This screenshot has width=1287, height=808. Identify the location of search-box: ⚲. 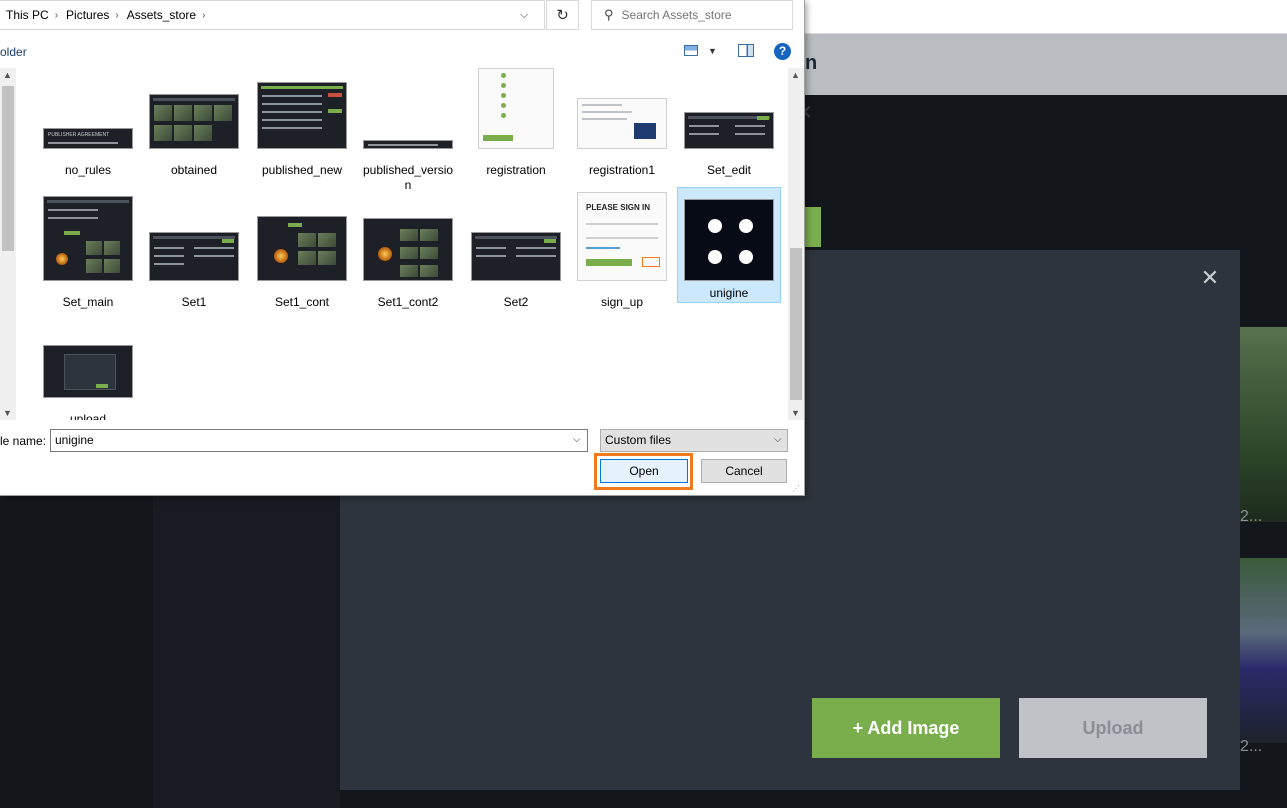
(692, 15).